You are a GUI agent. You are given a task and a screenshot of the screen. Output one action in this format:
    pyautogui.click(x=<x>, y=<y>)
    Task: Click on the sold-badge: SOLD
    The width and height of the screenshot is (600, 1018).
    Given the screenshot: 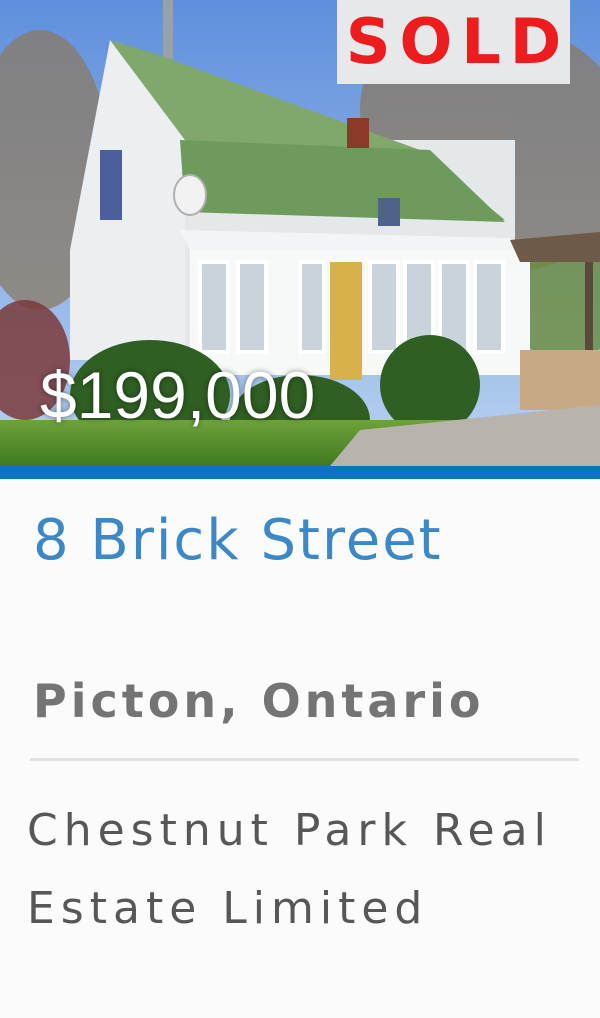 What is the action you would take?
    pyautogui.click(x=453, y=42)
    